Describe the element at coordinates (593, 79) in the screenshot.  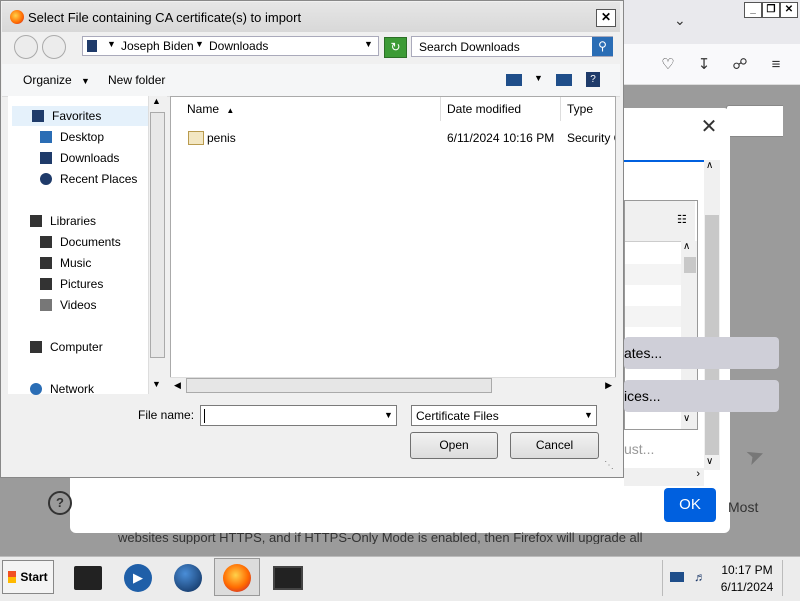
I see `help-book-icon: ?` at that location.